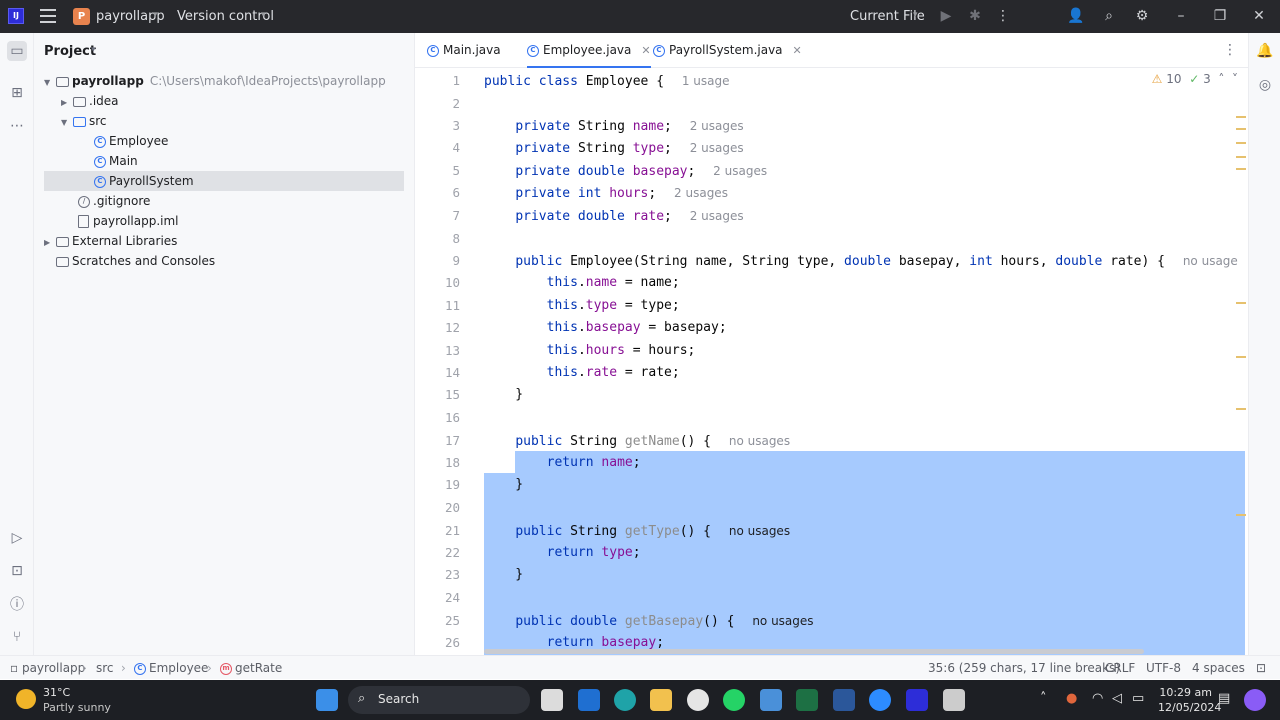 Image resolution: width=1280 pixels, height=720 pixels. What do you see at coordinates (171, 668) in the screenshot?
I see `breadcrumb-employee: C Employee` at bounding box center [171, 668].